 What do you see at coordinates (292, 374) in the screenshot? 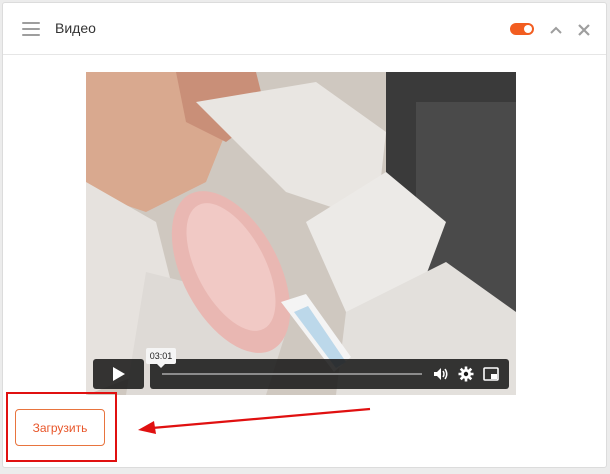
I see `progress-track` at bounding box center [292, 374].